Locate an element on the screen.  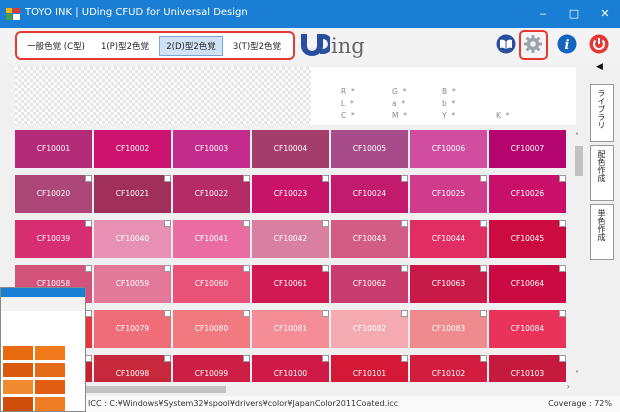
color-swatch: CF10020 is located at coordinates (53, 194).